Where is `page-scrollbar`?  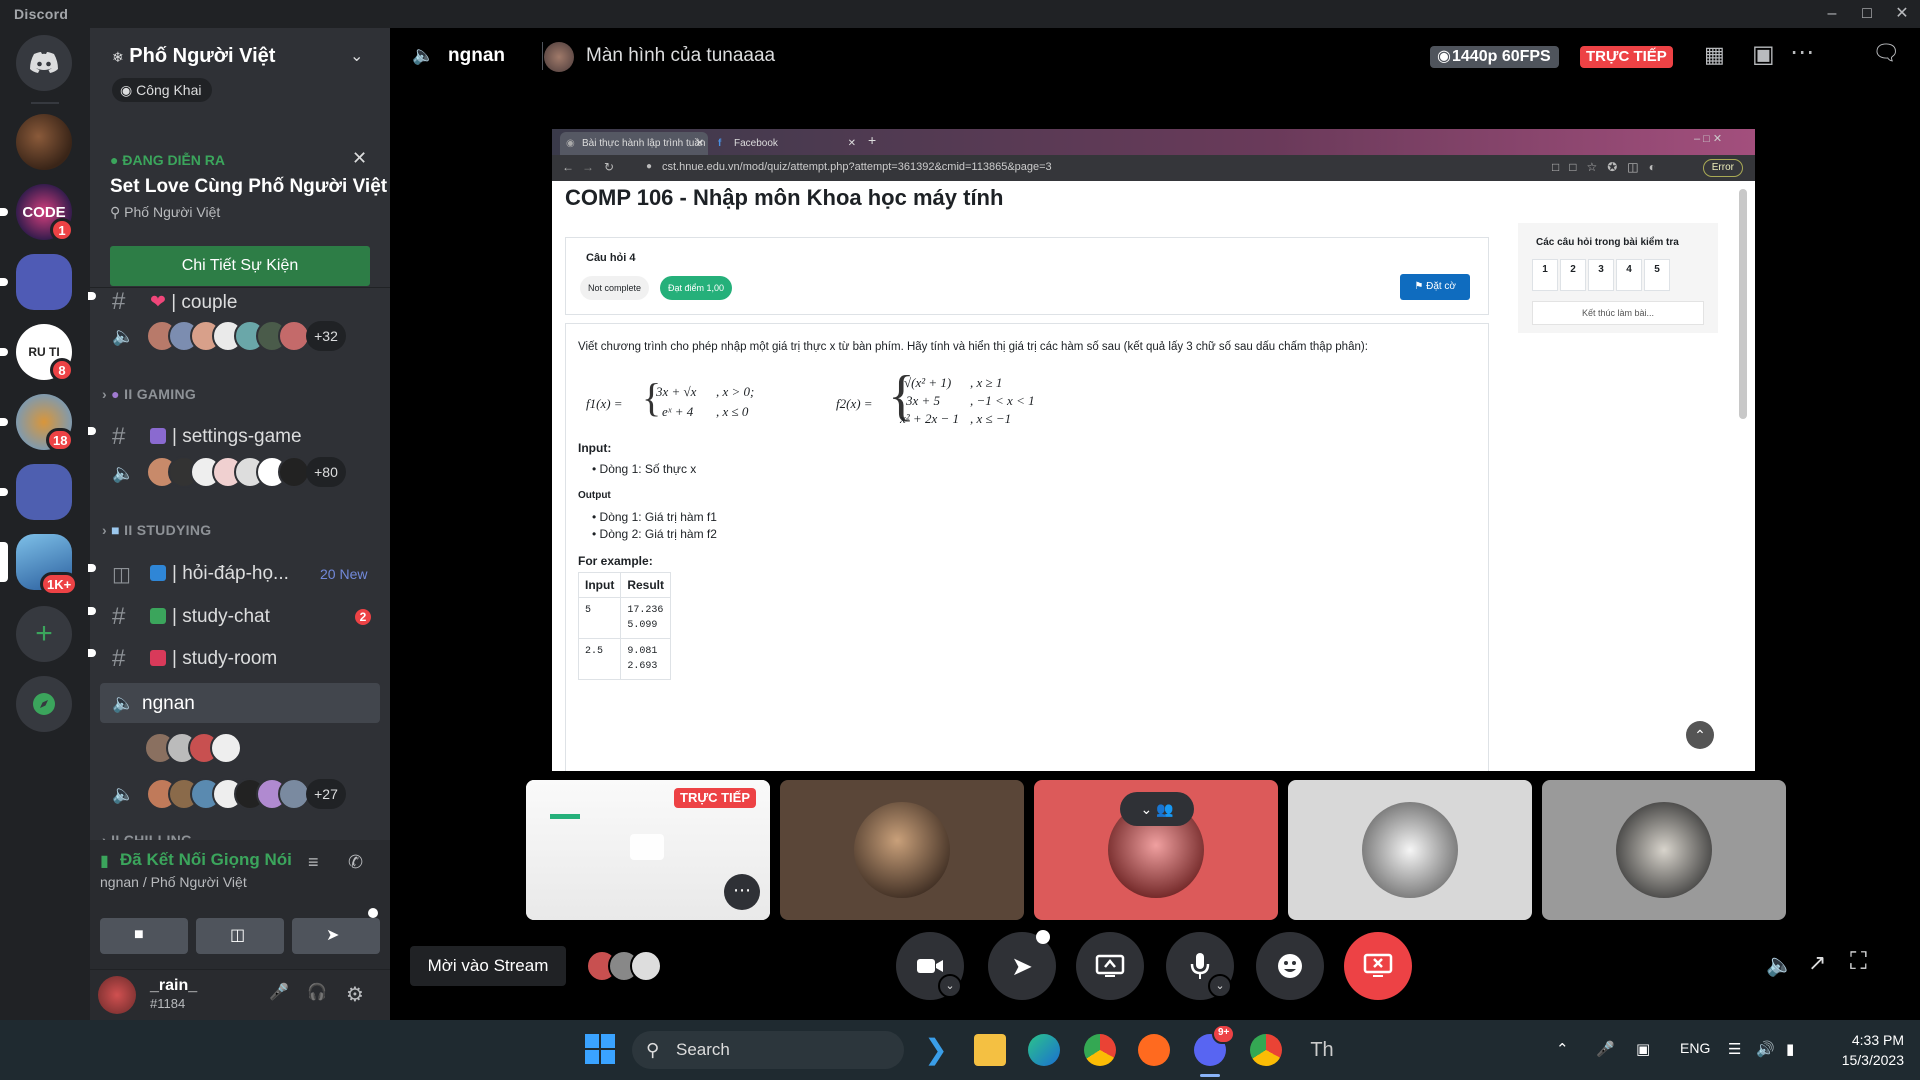 page-scrollbar is located at coordinates (1743, 304).